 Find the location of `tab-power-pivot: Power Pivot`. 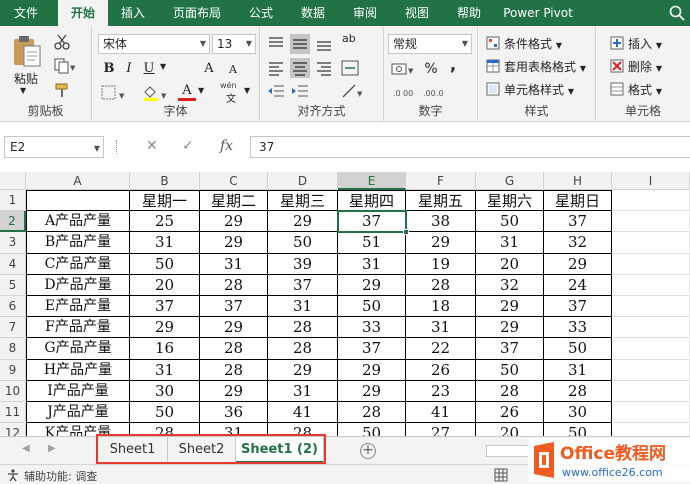

tab-power-pivot: Power Pivot is located at coordinates (538, 13).